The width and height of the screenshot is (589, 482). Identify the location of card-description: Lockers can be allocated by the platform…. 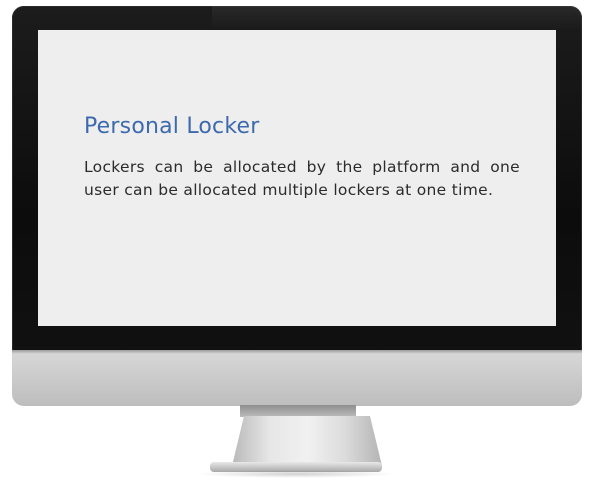
(302, 178).